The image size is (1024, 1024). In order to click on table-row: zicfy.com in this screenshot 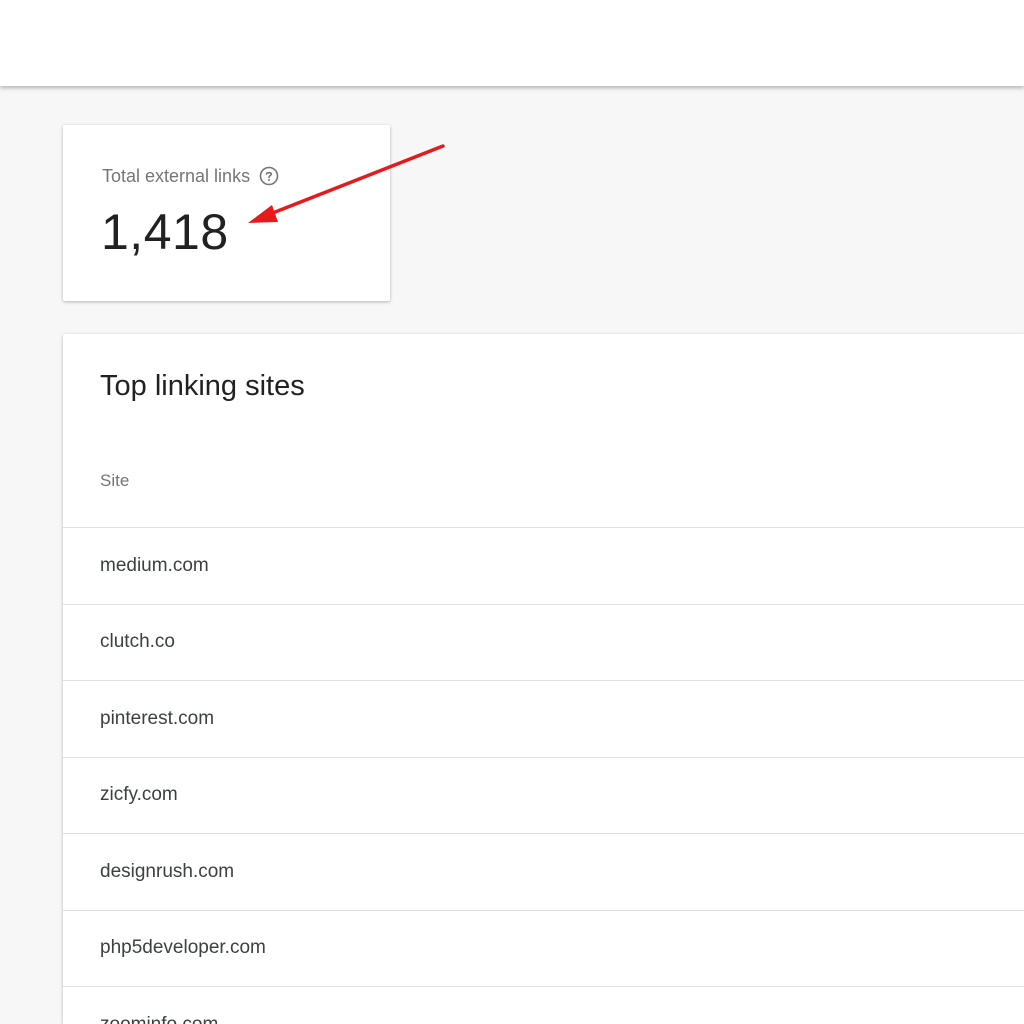, I will do `click(543, 795)`.